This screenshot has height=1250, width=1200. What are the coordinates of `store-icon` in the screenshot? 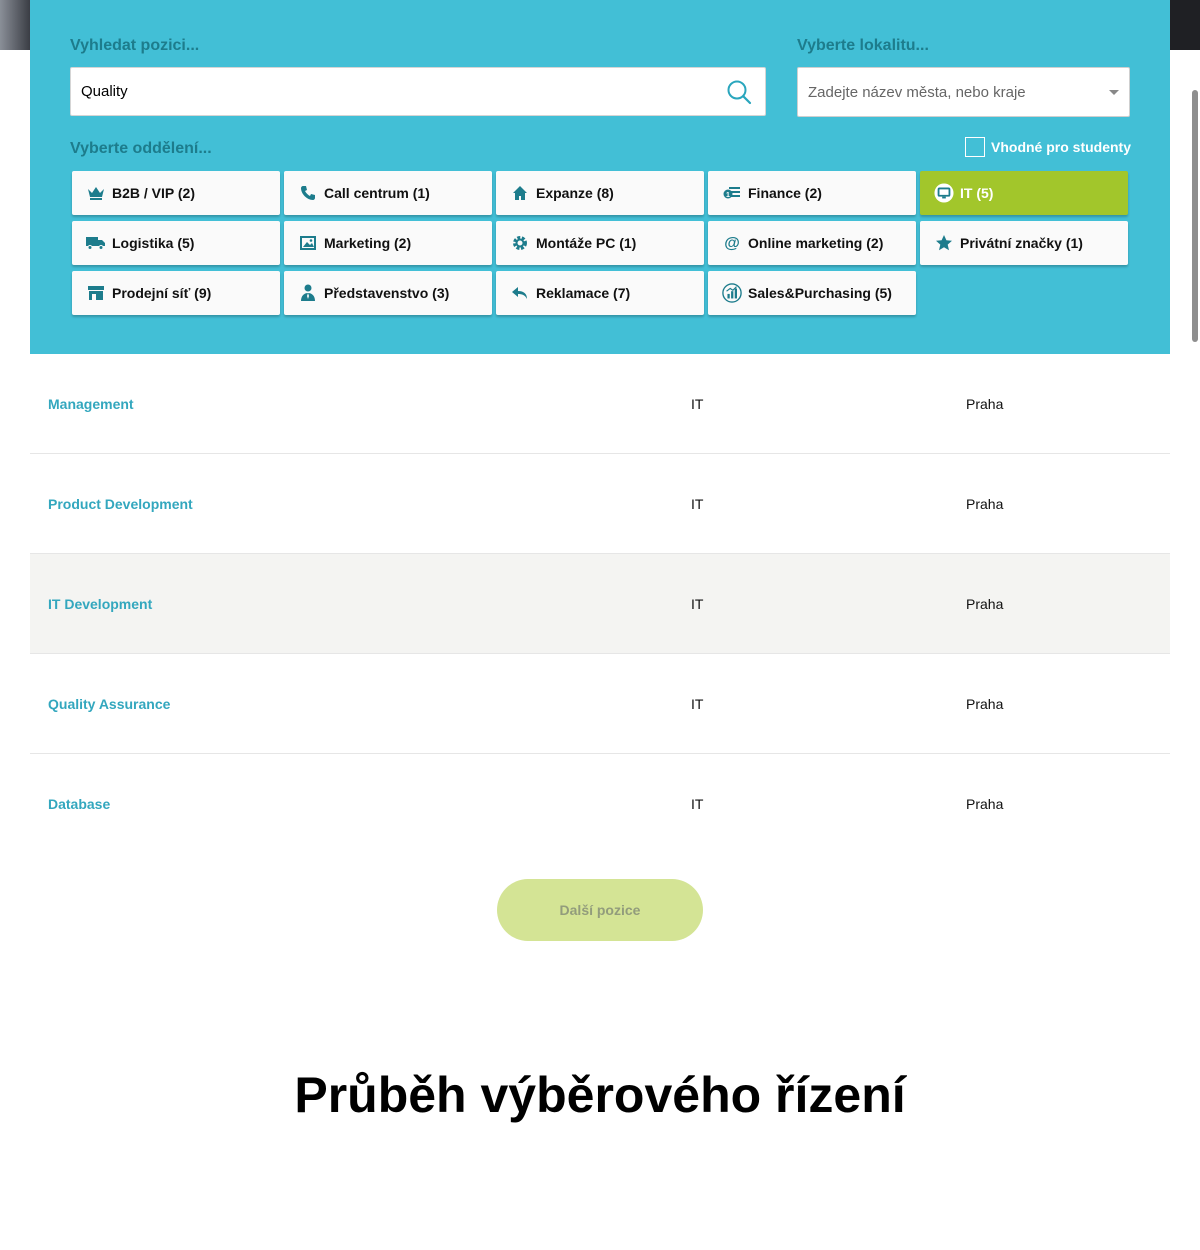 It's located at (96, 293).